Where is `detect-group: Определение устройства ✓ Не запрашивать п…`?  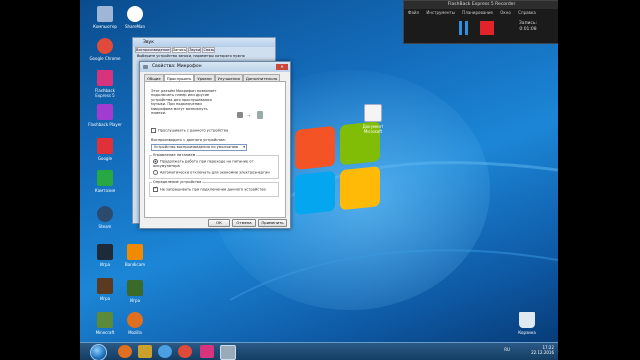
detect-group: Определение устройства ✓ Не запрашивать п… is located at coordinates (214, 188).